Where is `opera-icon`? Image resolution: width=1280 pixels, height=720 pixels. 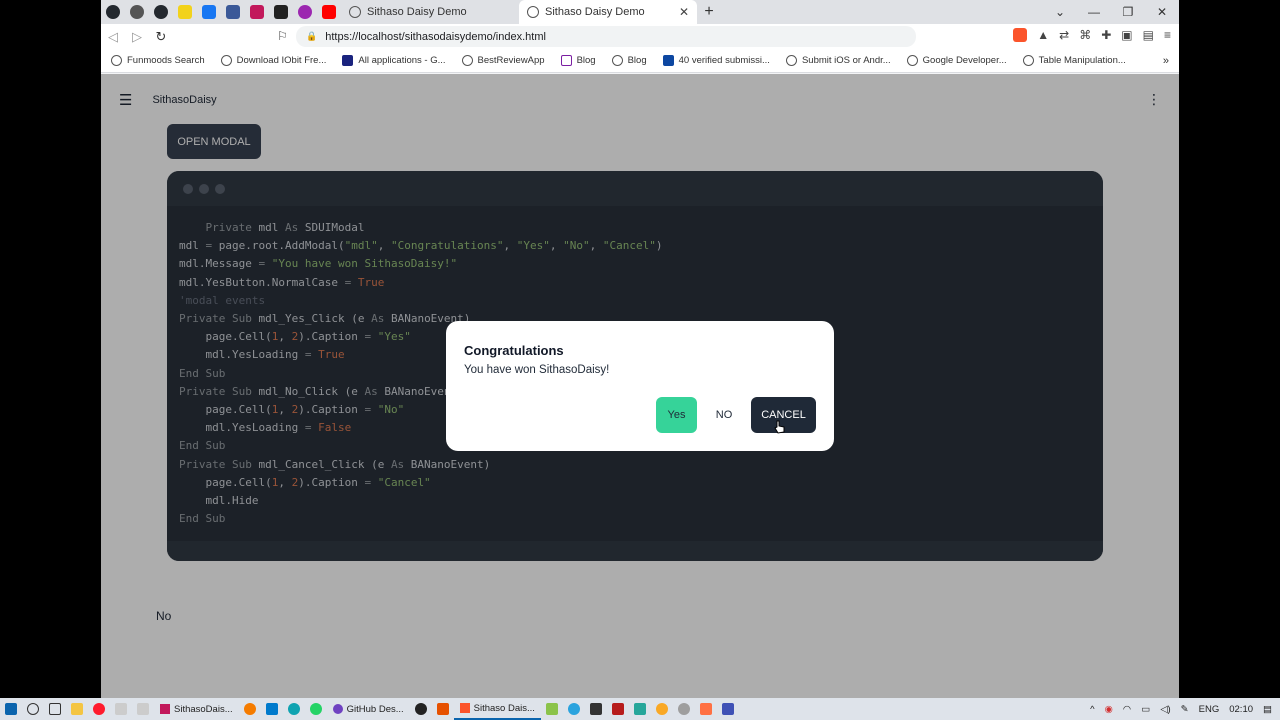
opera-icon is located at coordinates (99, 709).